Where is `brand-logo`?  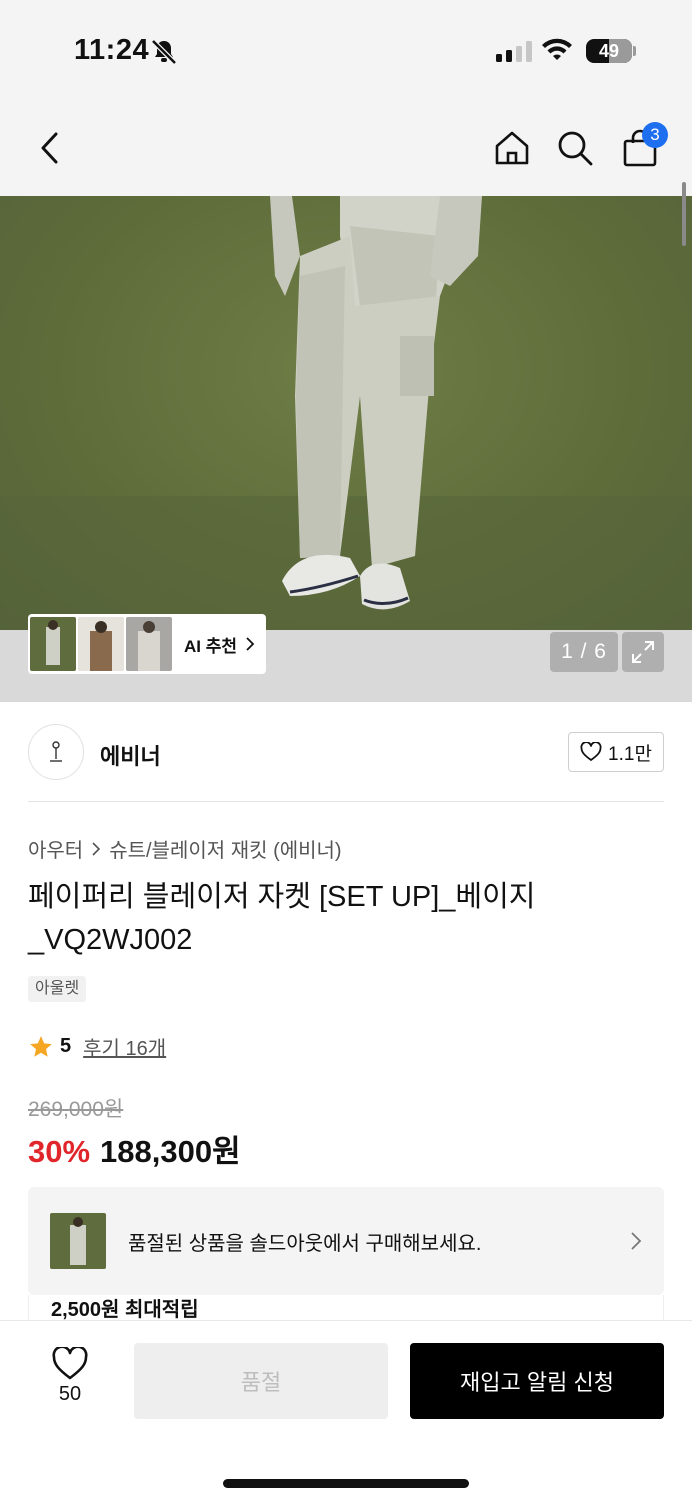 brand-logo is located at coordinates (56, 752).